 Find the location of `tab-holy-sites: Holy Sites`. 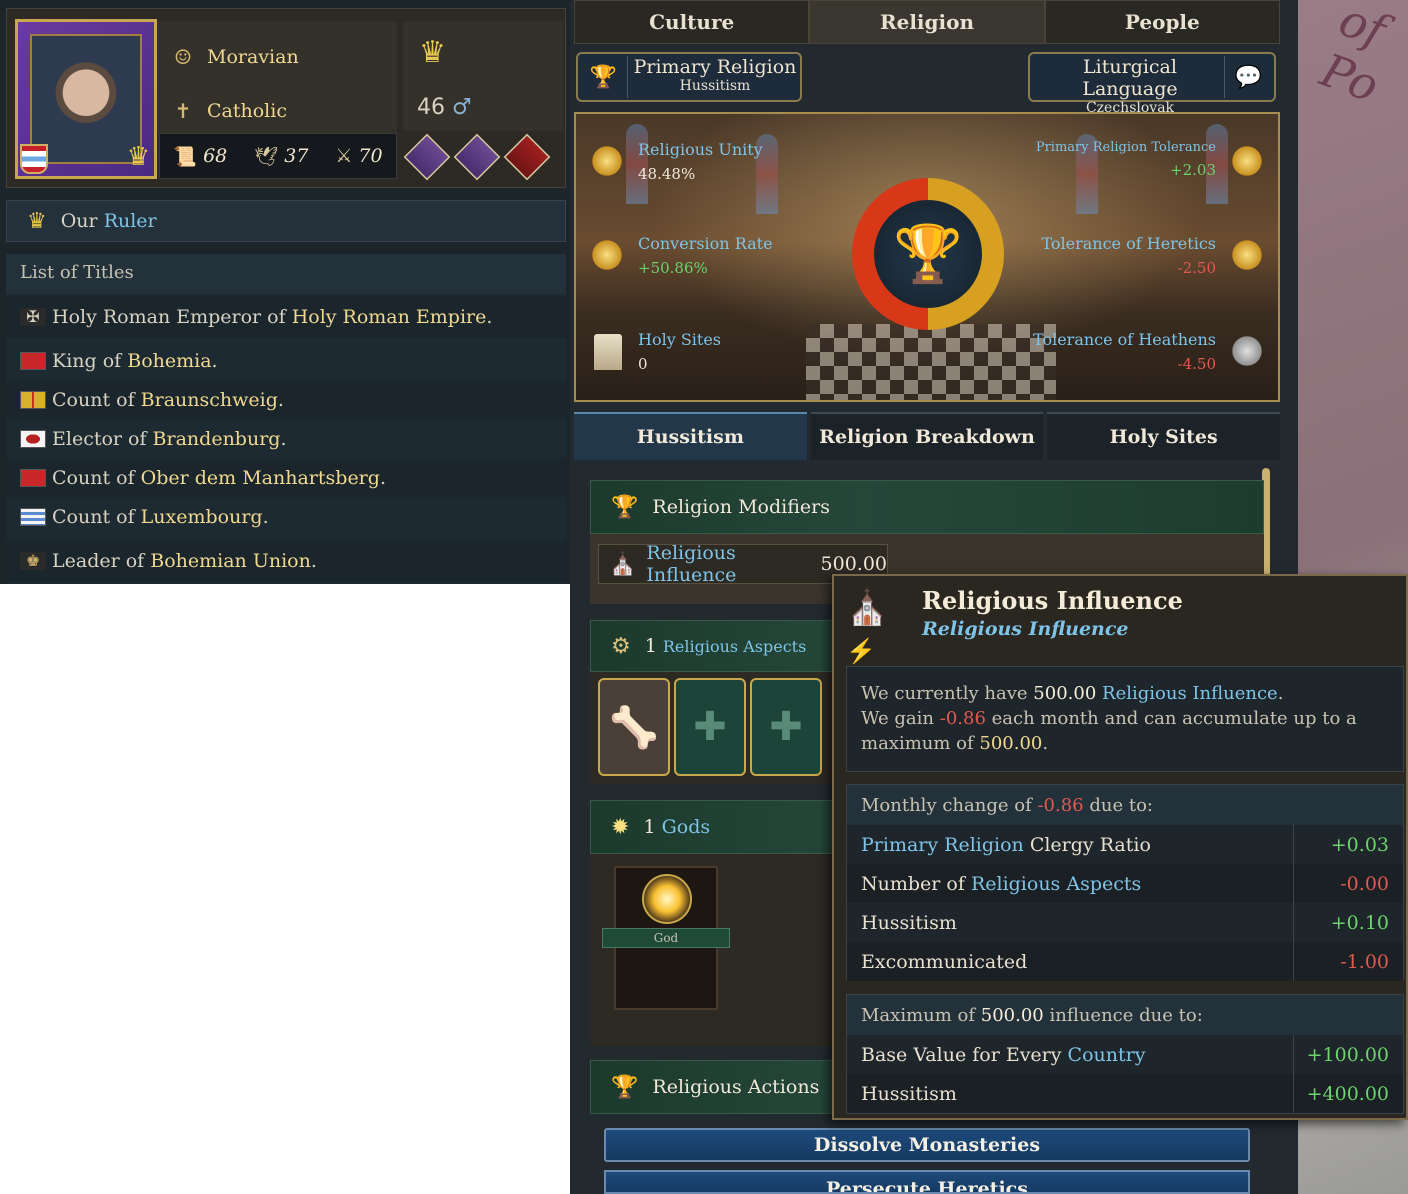

tab-holy-sites: Holy Sites is located at coordinates (1164, 436).